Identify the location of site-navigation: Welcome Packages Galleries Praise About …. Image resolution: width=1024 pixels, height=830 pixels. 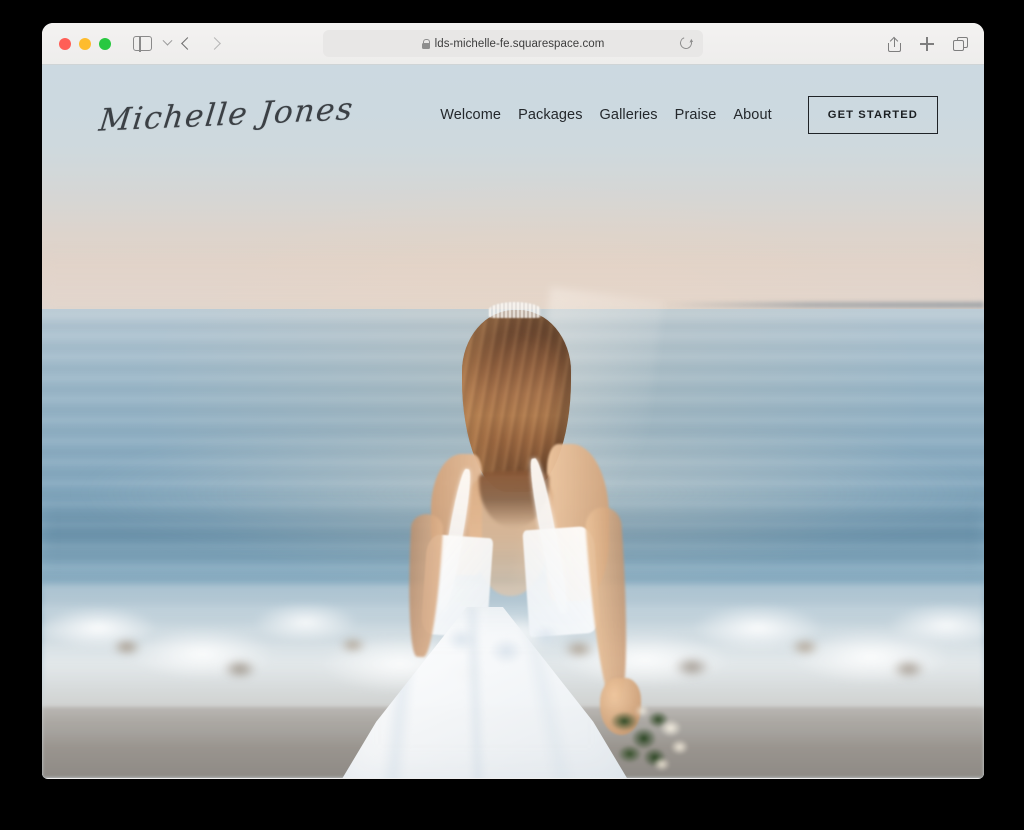
(689, 115).